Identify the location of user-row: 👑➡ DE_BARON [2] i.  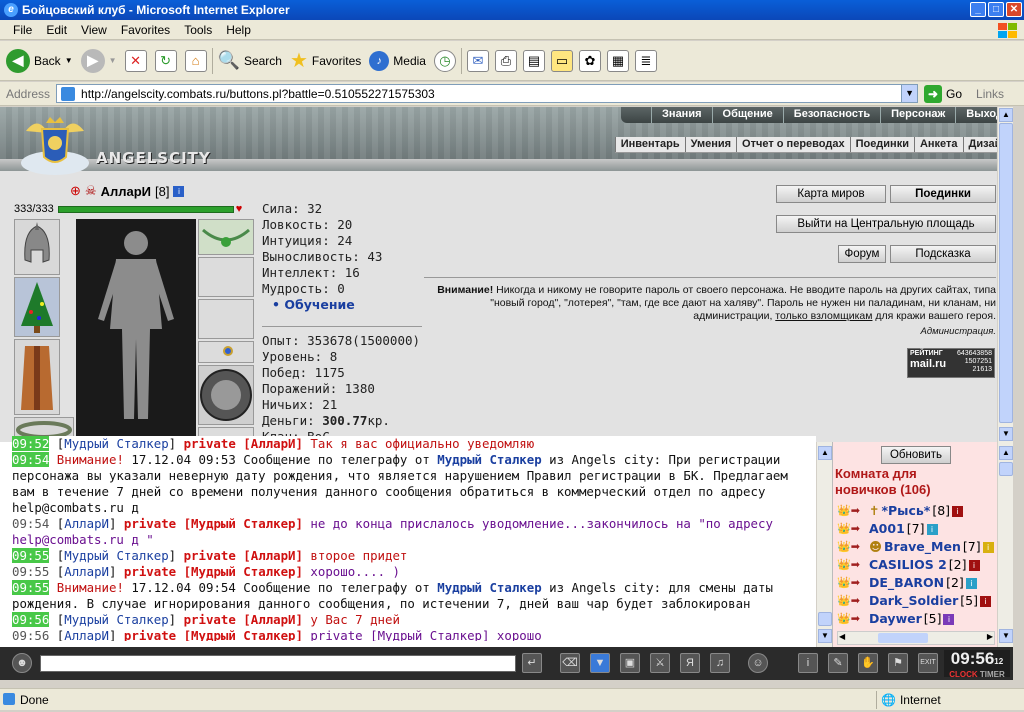
(915, 583).